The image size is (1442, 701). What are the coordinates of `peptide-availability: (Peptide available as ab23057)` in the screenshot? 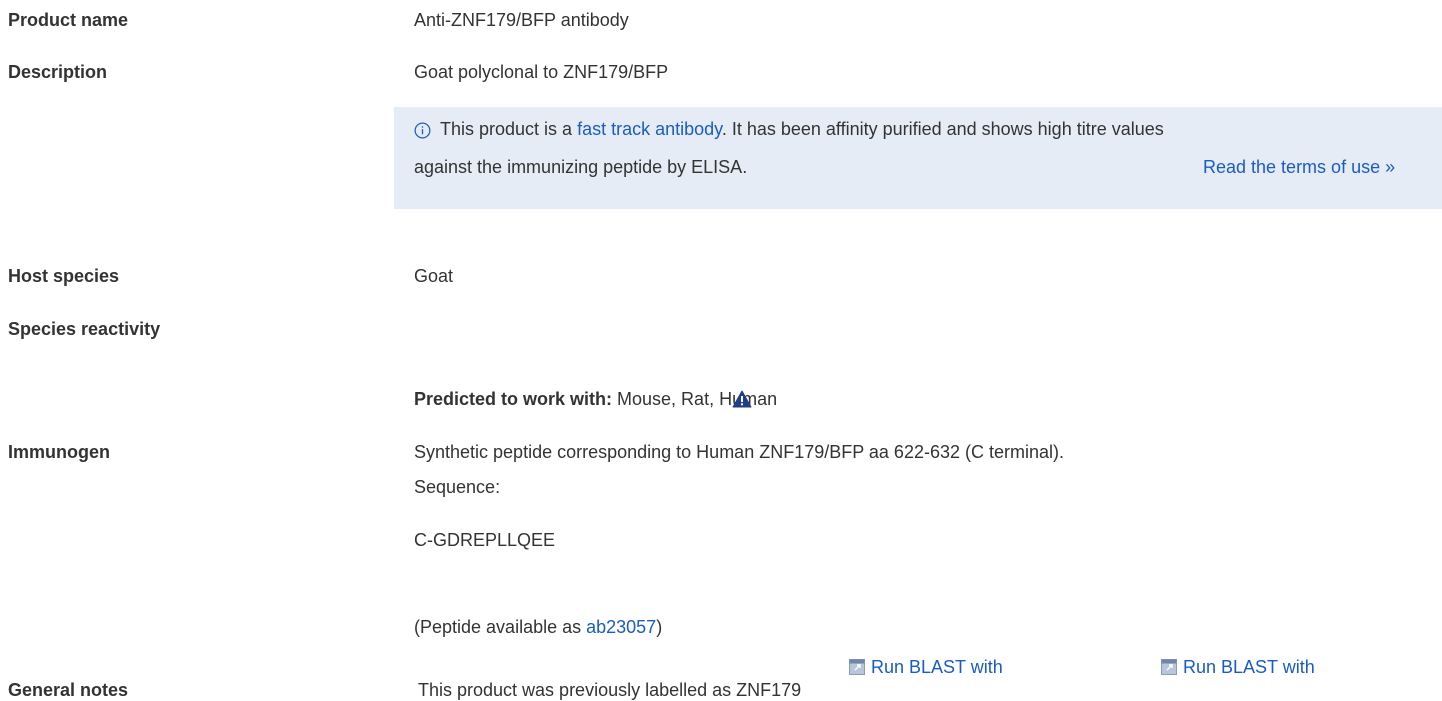 It's located at (538, 627).